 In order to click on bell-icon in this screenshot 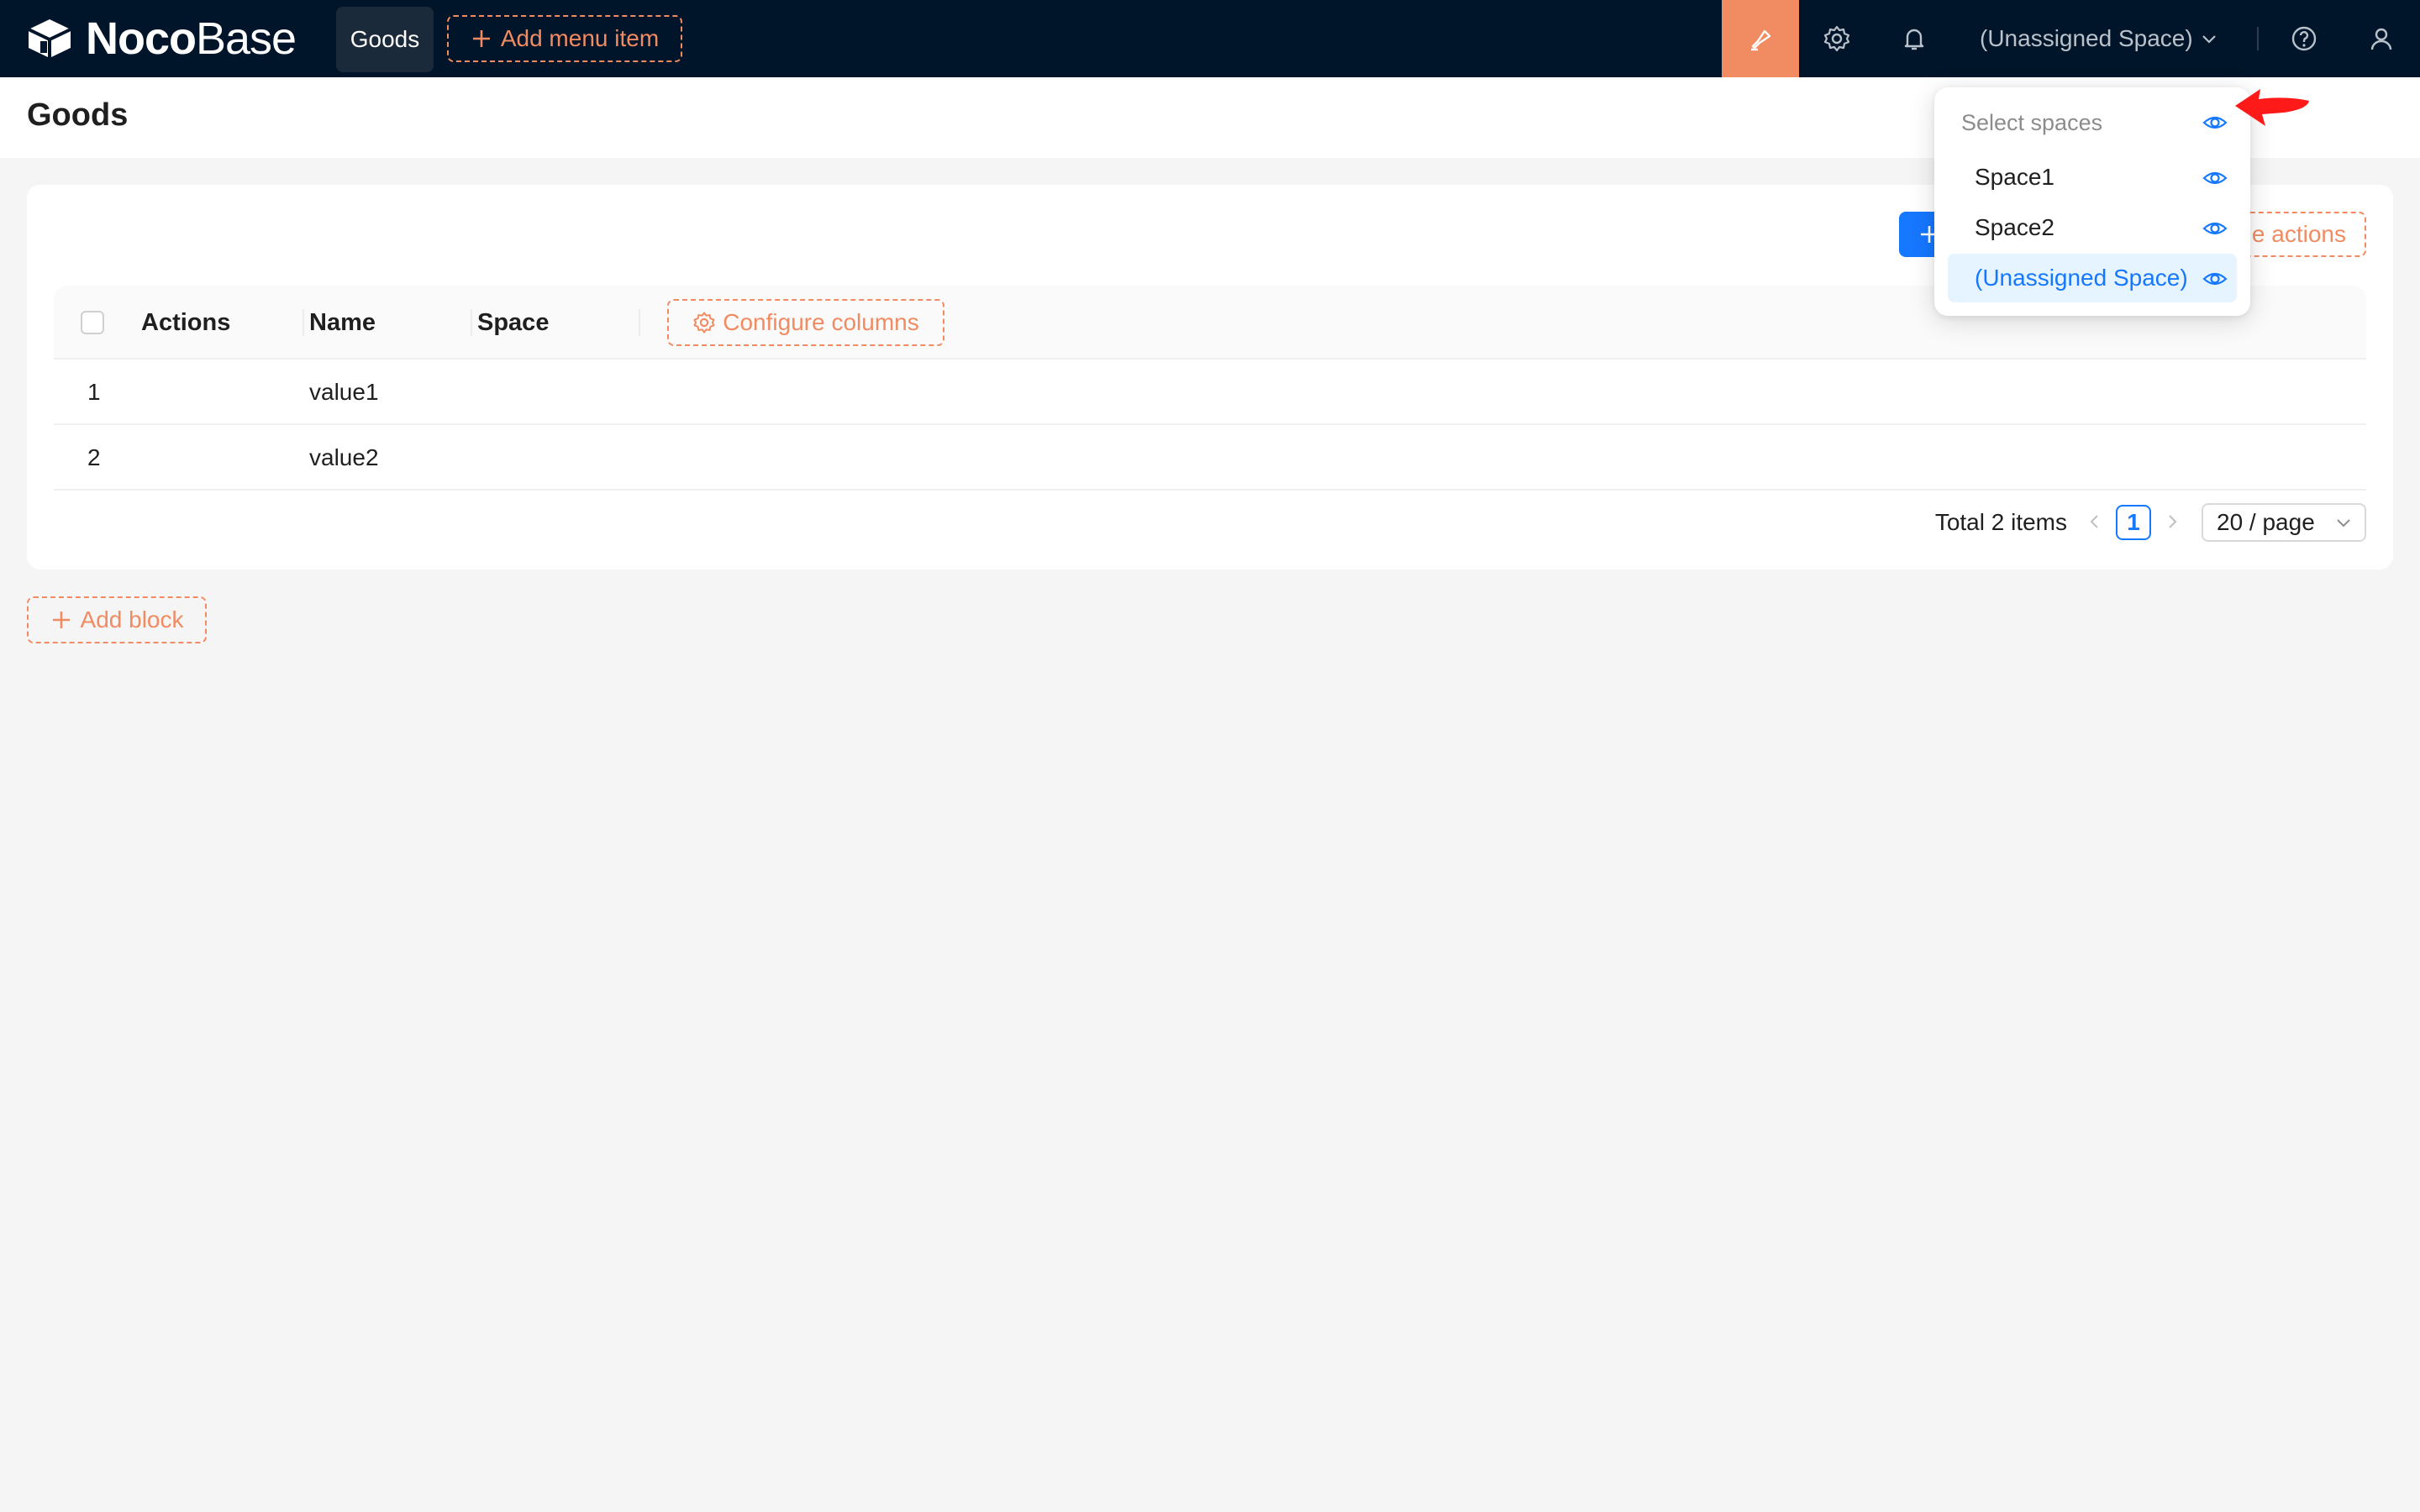, I will do `click(1914, 39)`.